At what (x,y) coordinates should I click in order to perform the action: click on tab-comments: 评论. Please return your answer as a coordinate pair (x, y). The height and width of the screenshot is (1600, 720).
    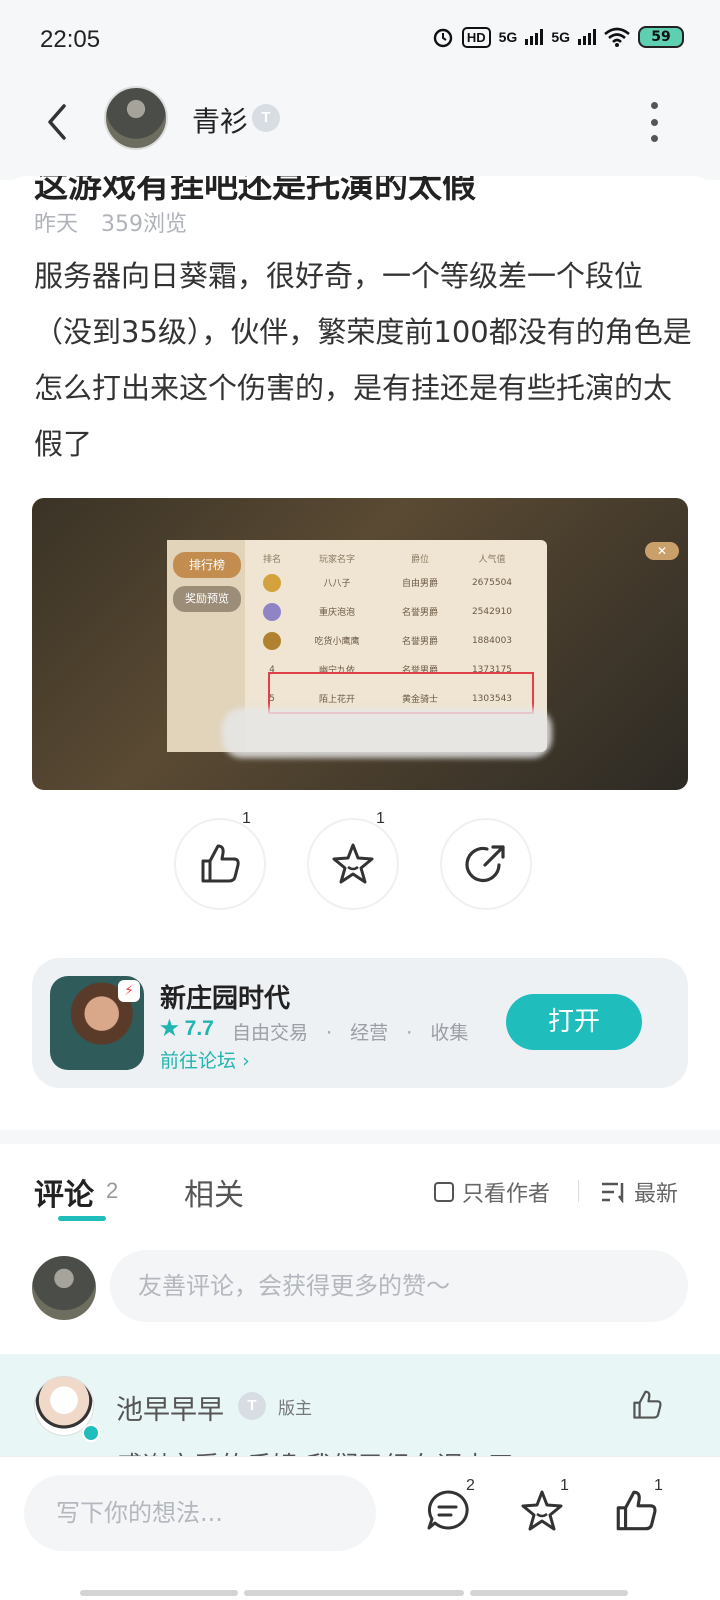
    Looking at the image, I should click on (64, 1192).